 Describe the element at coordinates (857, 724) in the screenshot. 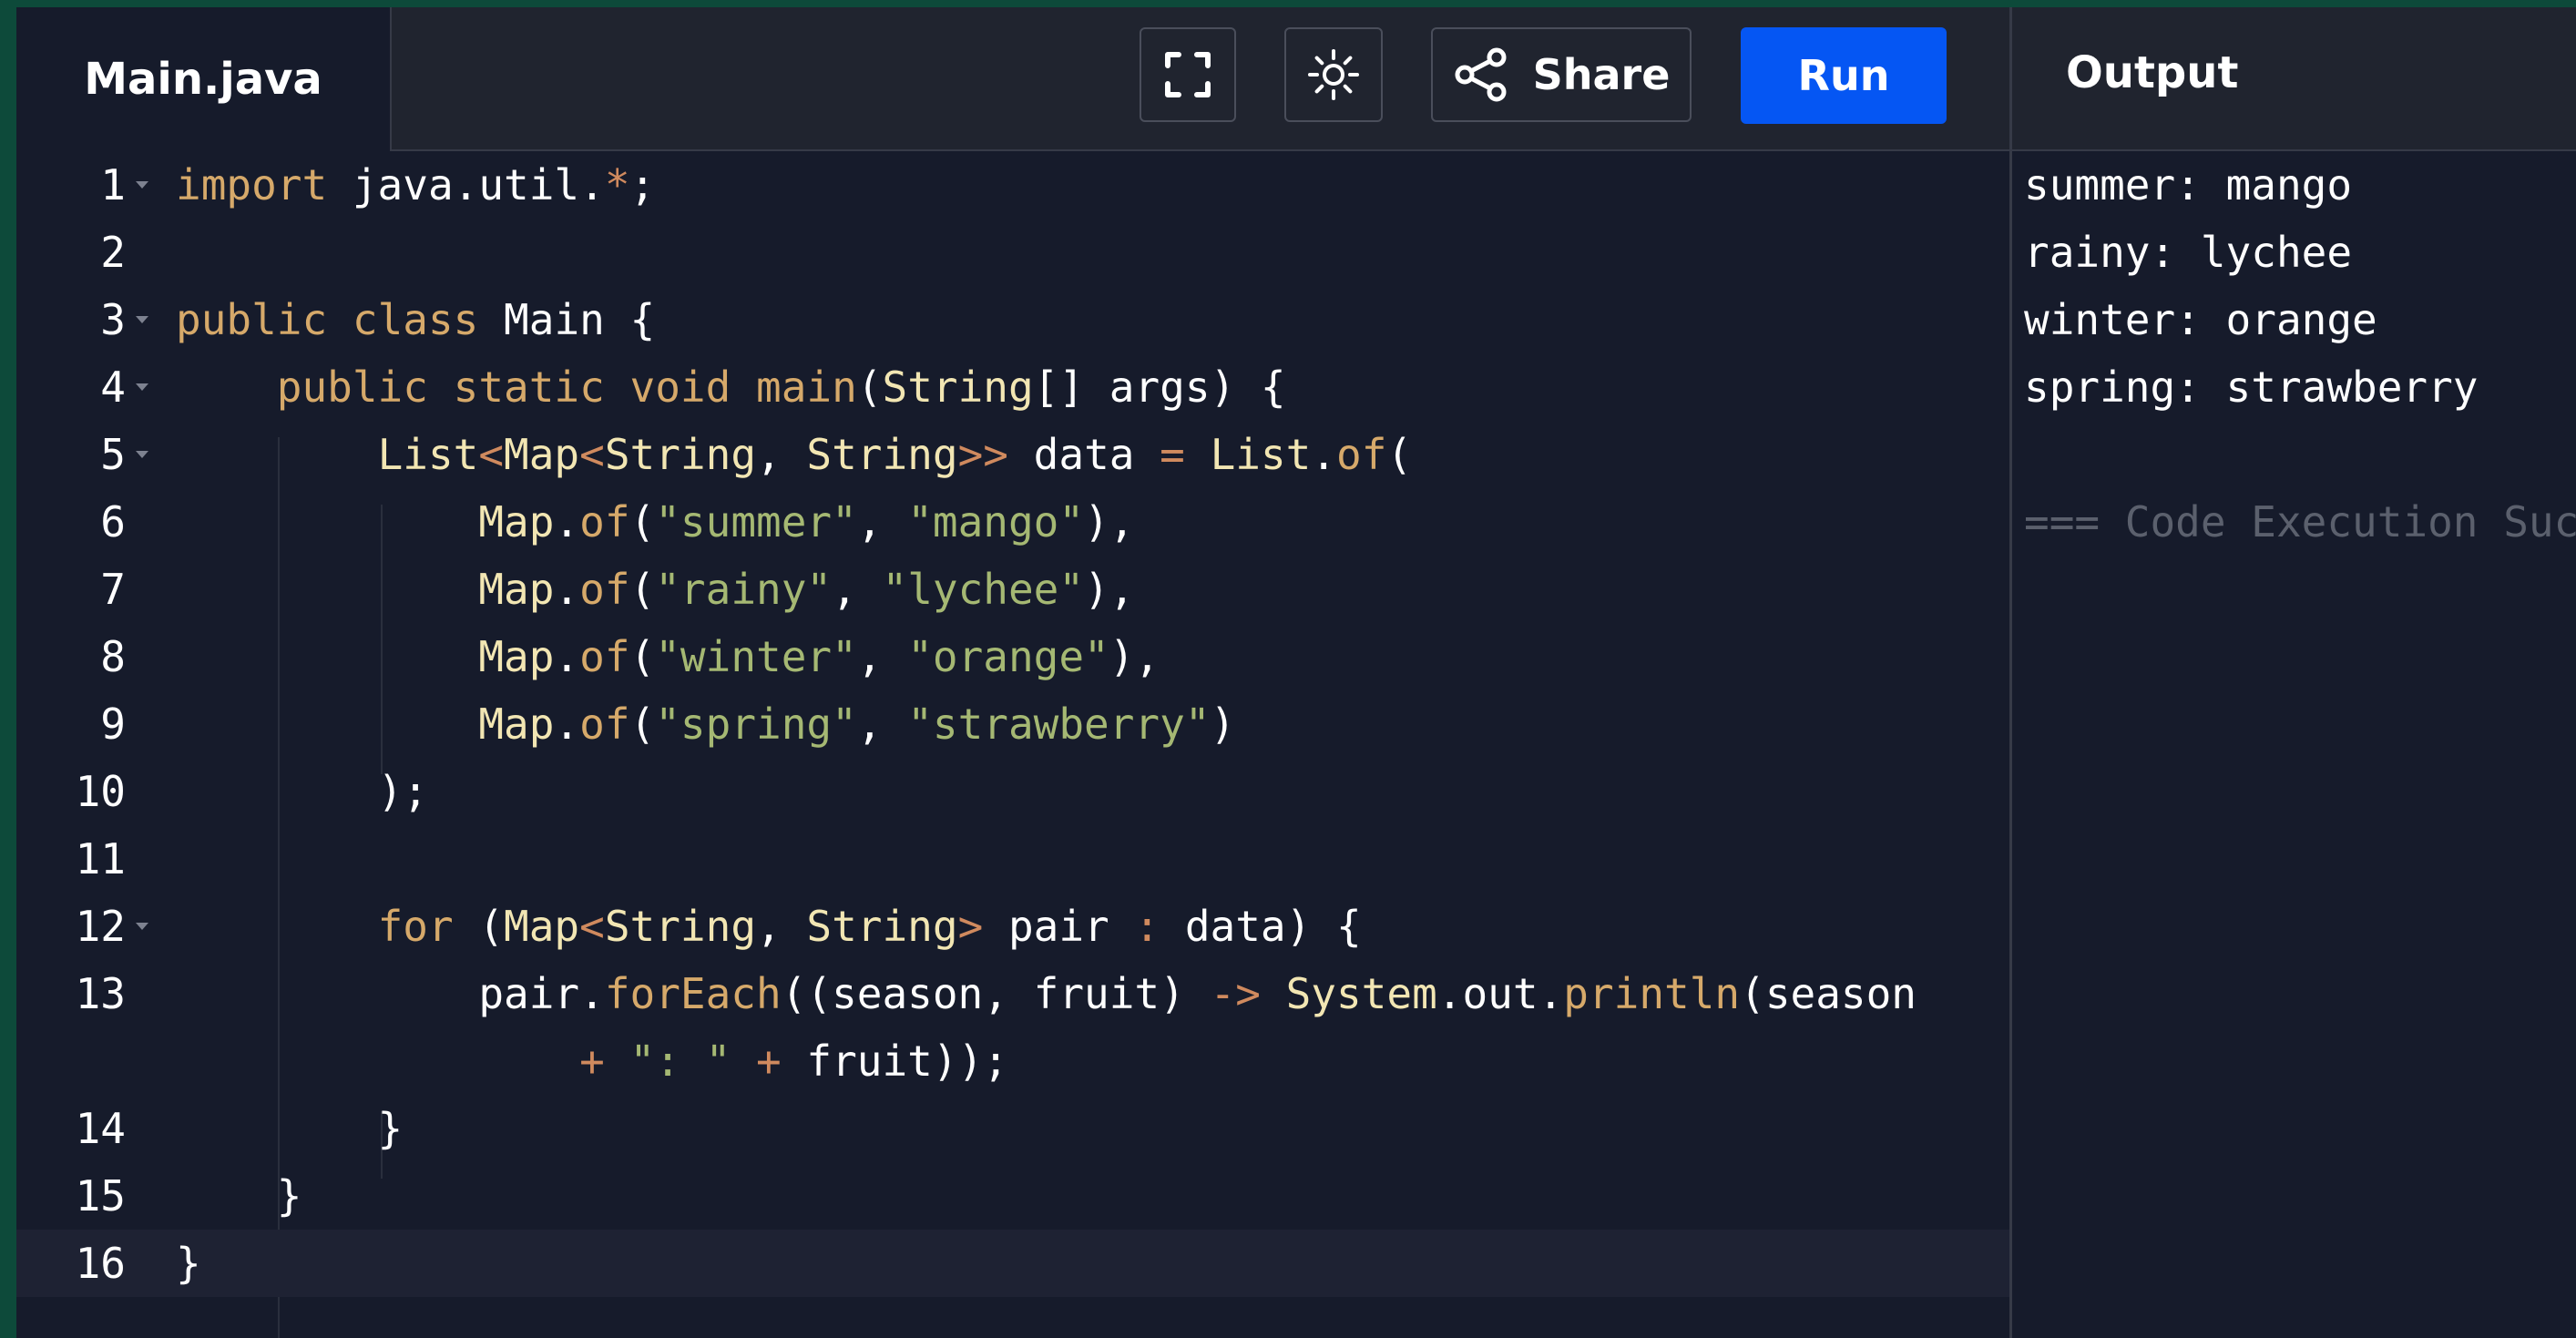

I see `code-text: Map.of("spring", "strawberry")` at that location.